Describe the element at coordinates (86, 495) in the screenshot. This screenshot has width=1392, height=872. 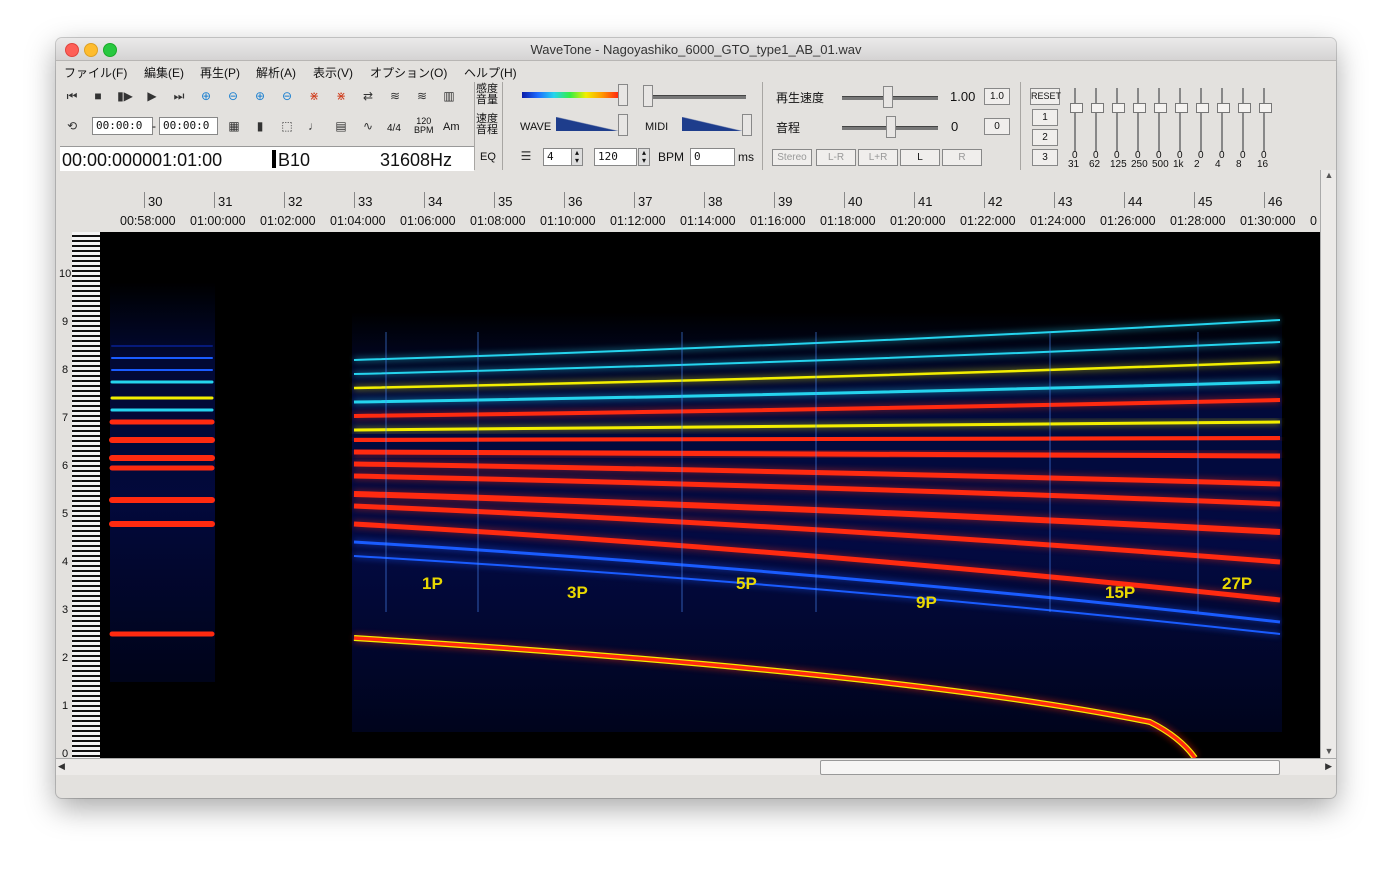
I see `piano-keyboard` at that location.